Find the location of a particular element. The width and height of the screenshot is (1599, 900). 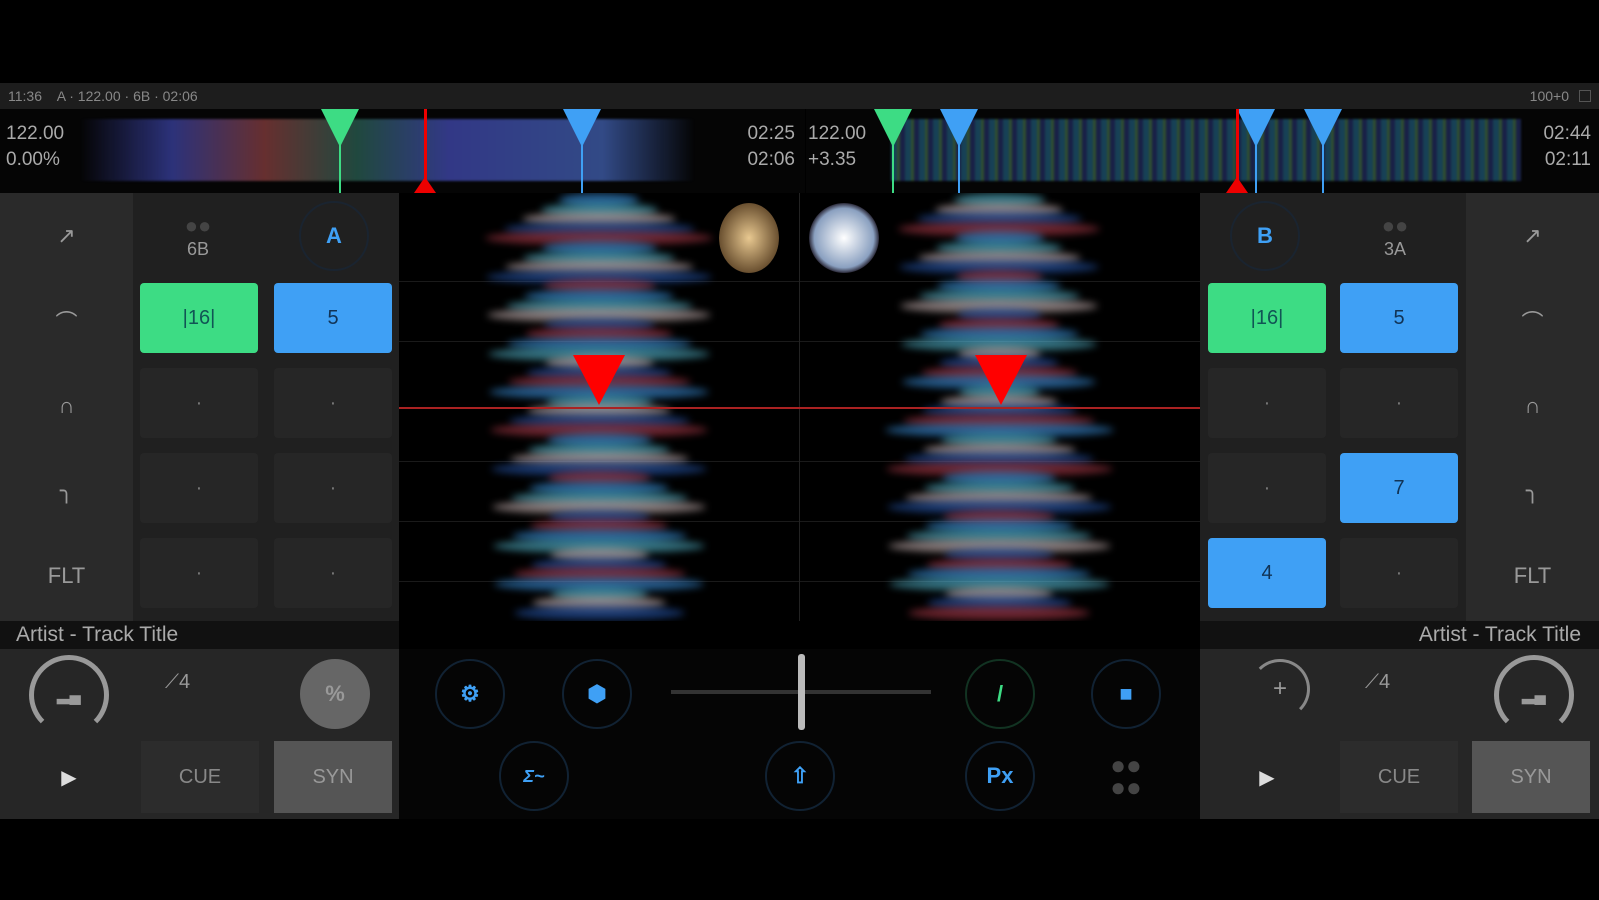

px-button: Px is located at coordinates (1000, 776).